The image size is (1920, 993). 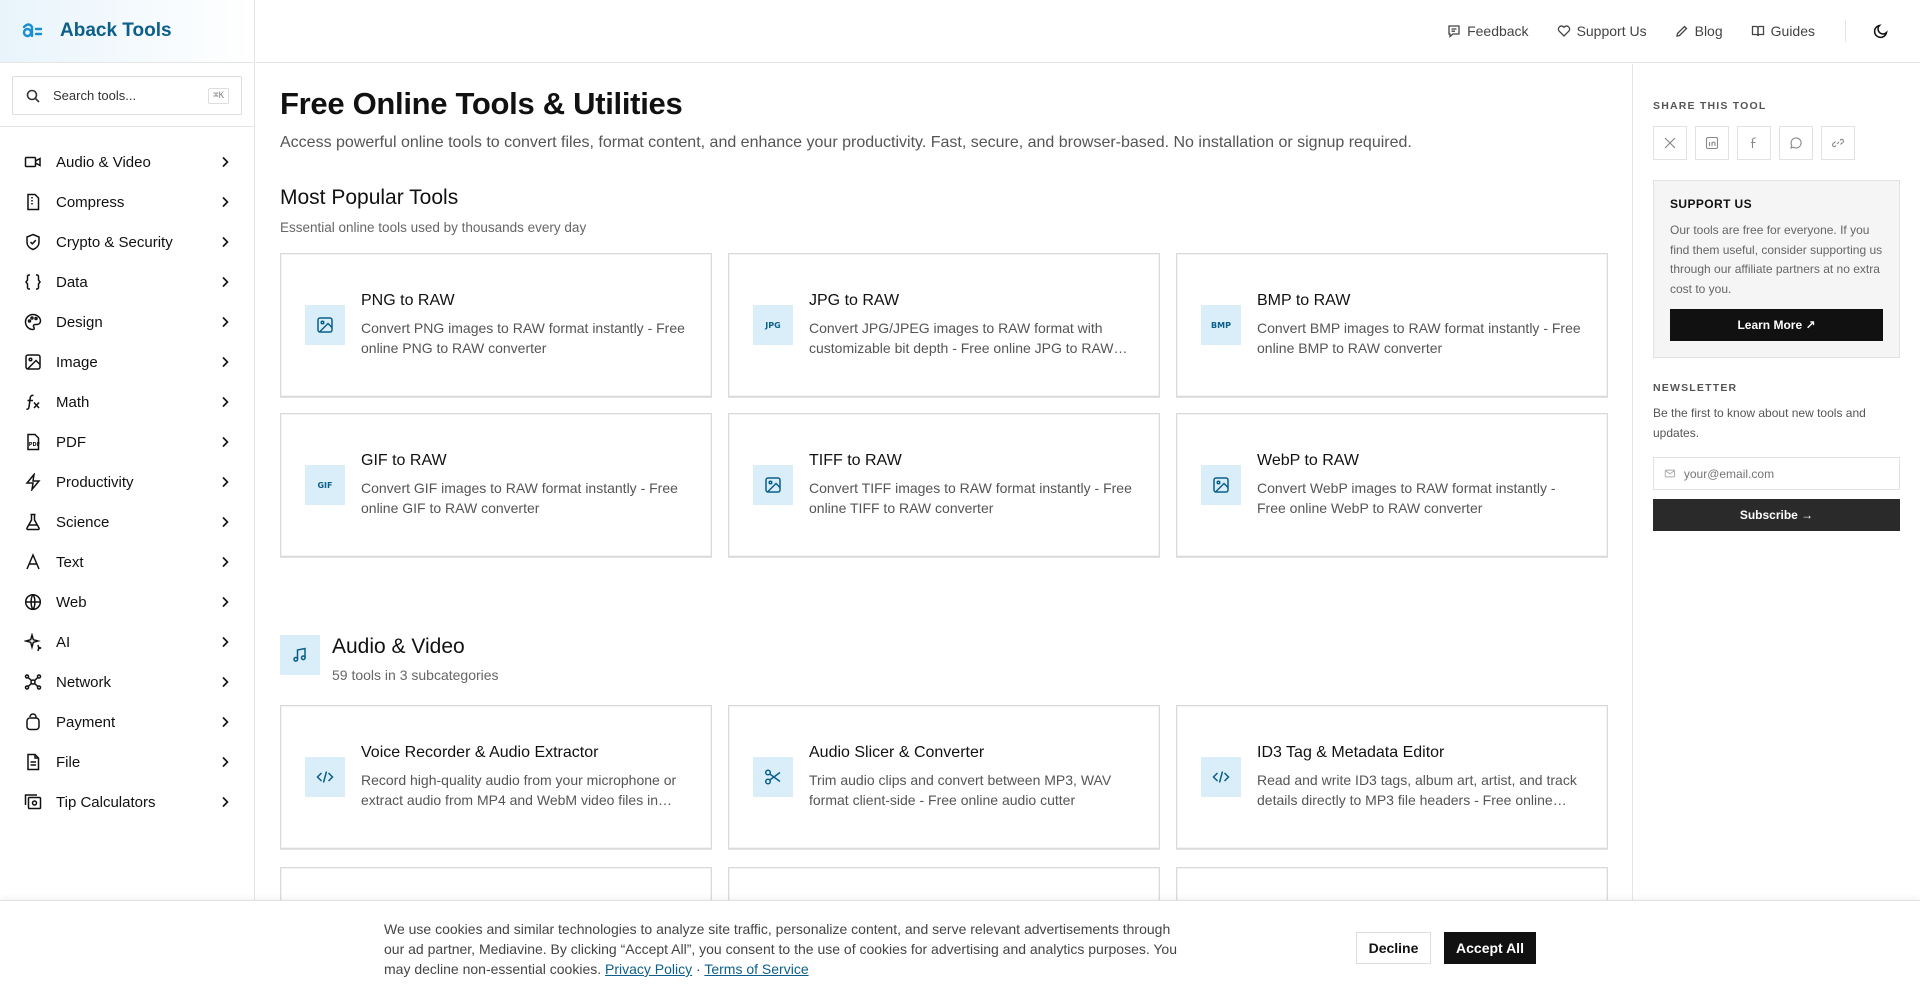 What do you see at coordinates (127, 642) in the screenshot?
I see `sidebar-item-ai: AI` at bounding box center [127, 642].